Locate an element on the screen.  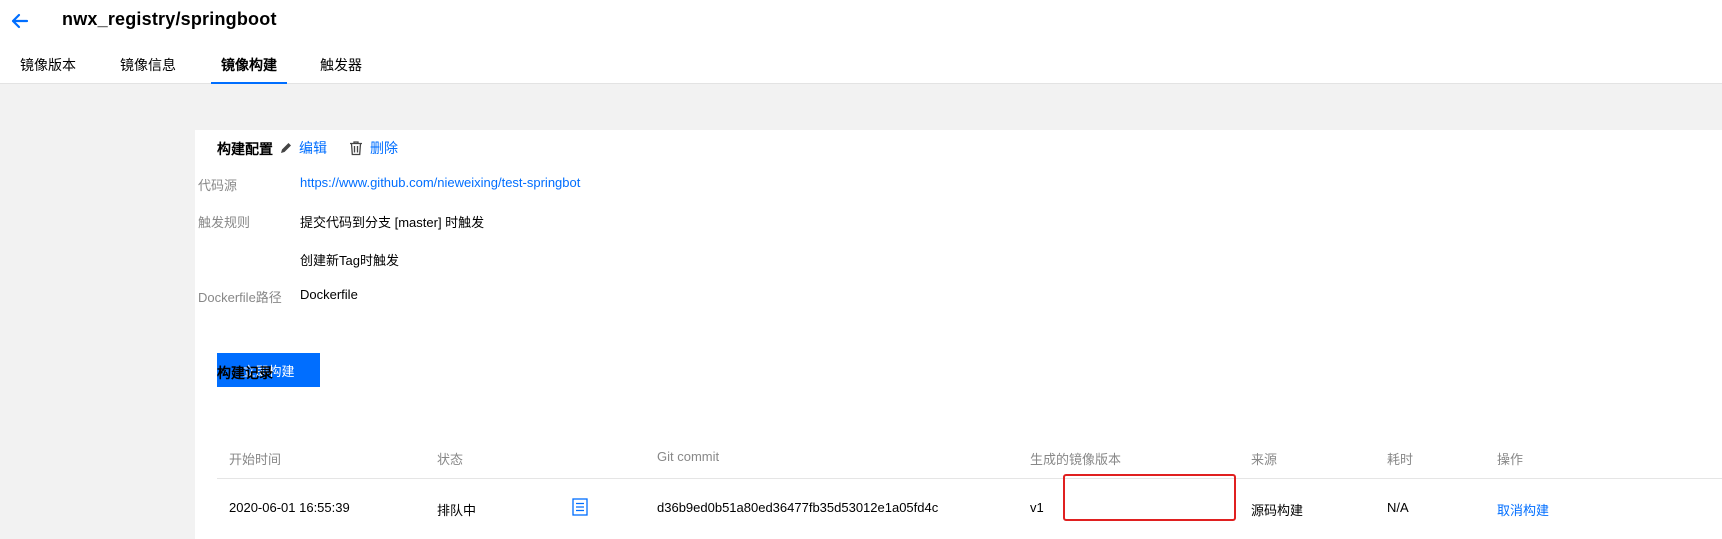
column-header: 开始时间 is located at coordinates (255, 459).